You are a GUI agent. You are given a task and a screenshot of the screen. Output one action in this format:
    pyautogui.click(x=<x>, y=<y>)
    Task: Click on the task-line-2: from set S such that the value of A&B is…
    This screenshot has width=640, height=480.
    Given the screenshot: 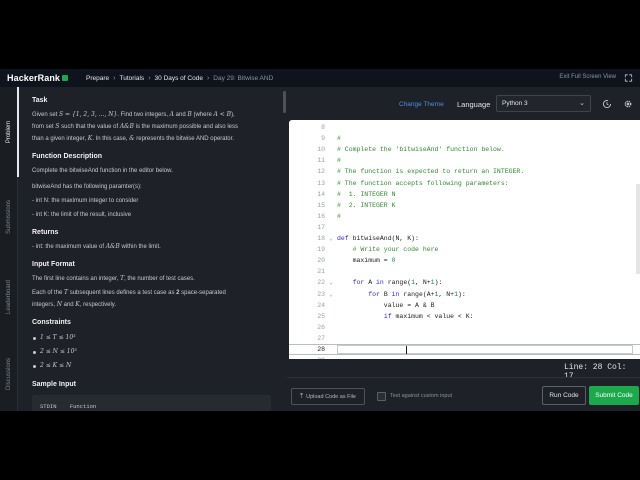 What is the action you would take?
    pyautogui.click(x=135, y=126)
    